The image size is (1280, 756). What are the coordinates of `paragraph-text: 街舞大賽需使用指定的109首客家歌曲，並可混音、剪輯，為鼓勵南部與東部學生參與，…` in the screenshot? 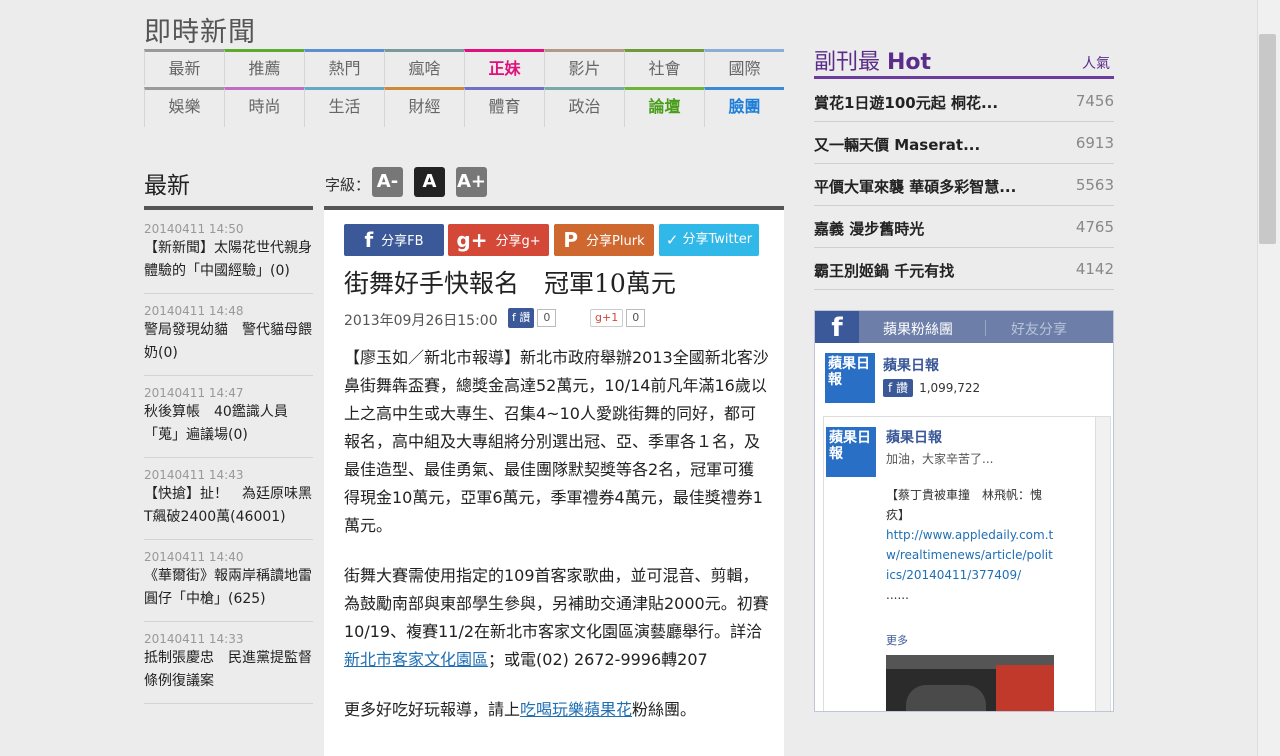 It's located at (556, 603).